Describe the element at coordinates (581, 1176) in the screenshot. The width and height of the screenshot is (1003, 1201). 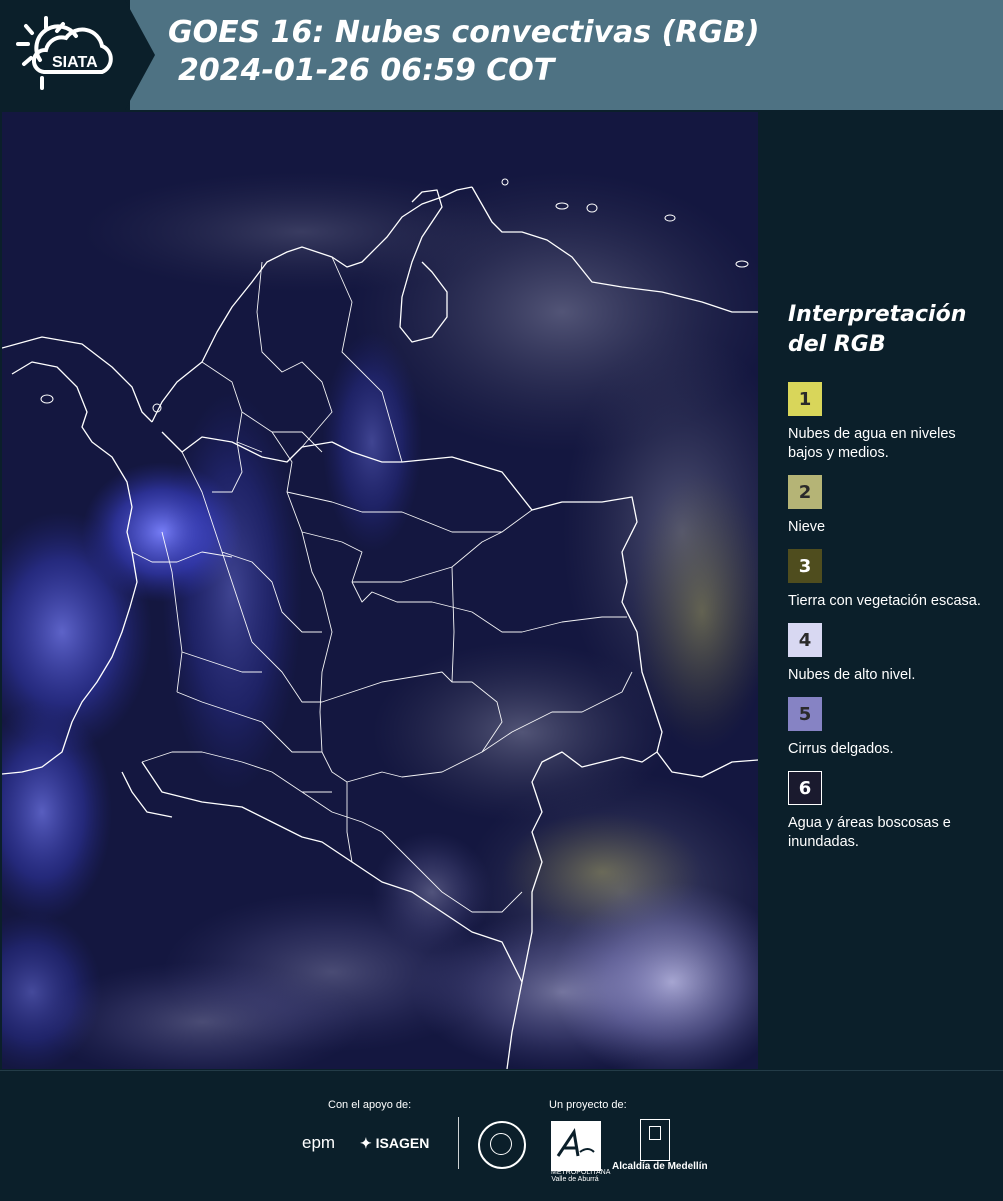
I see `area-metropolitana-text: METROPOLITANA Valle de Aburrá` at that location.